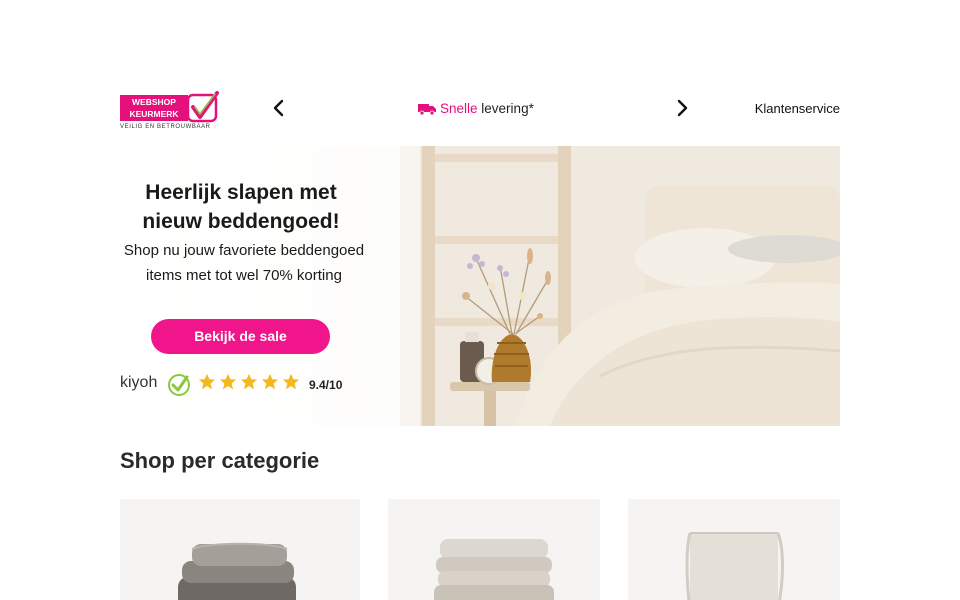 The image size is (960, 600). I want to click on pillows-stack-icon, so click(237, 571).